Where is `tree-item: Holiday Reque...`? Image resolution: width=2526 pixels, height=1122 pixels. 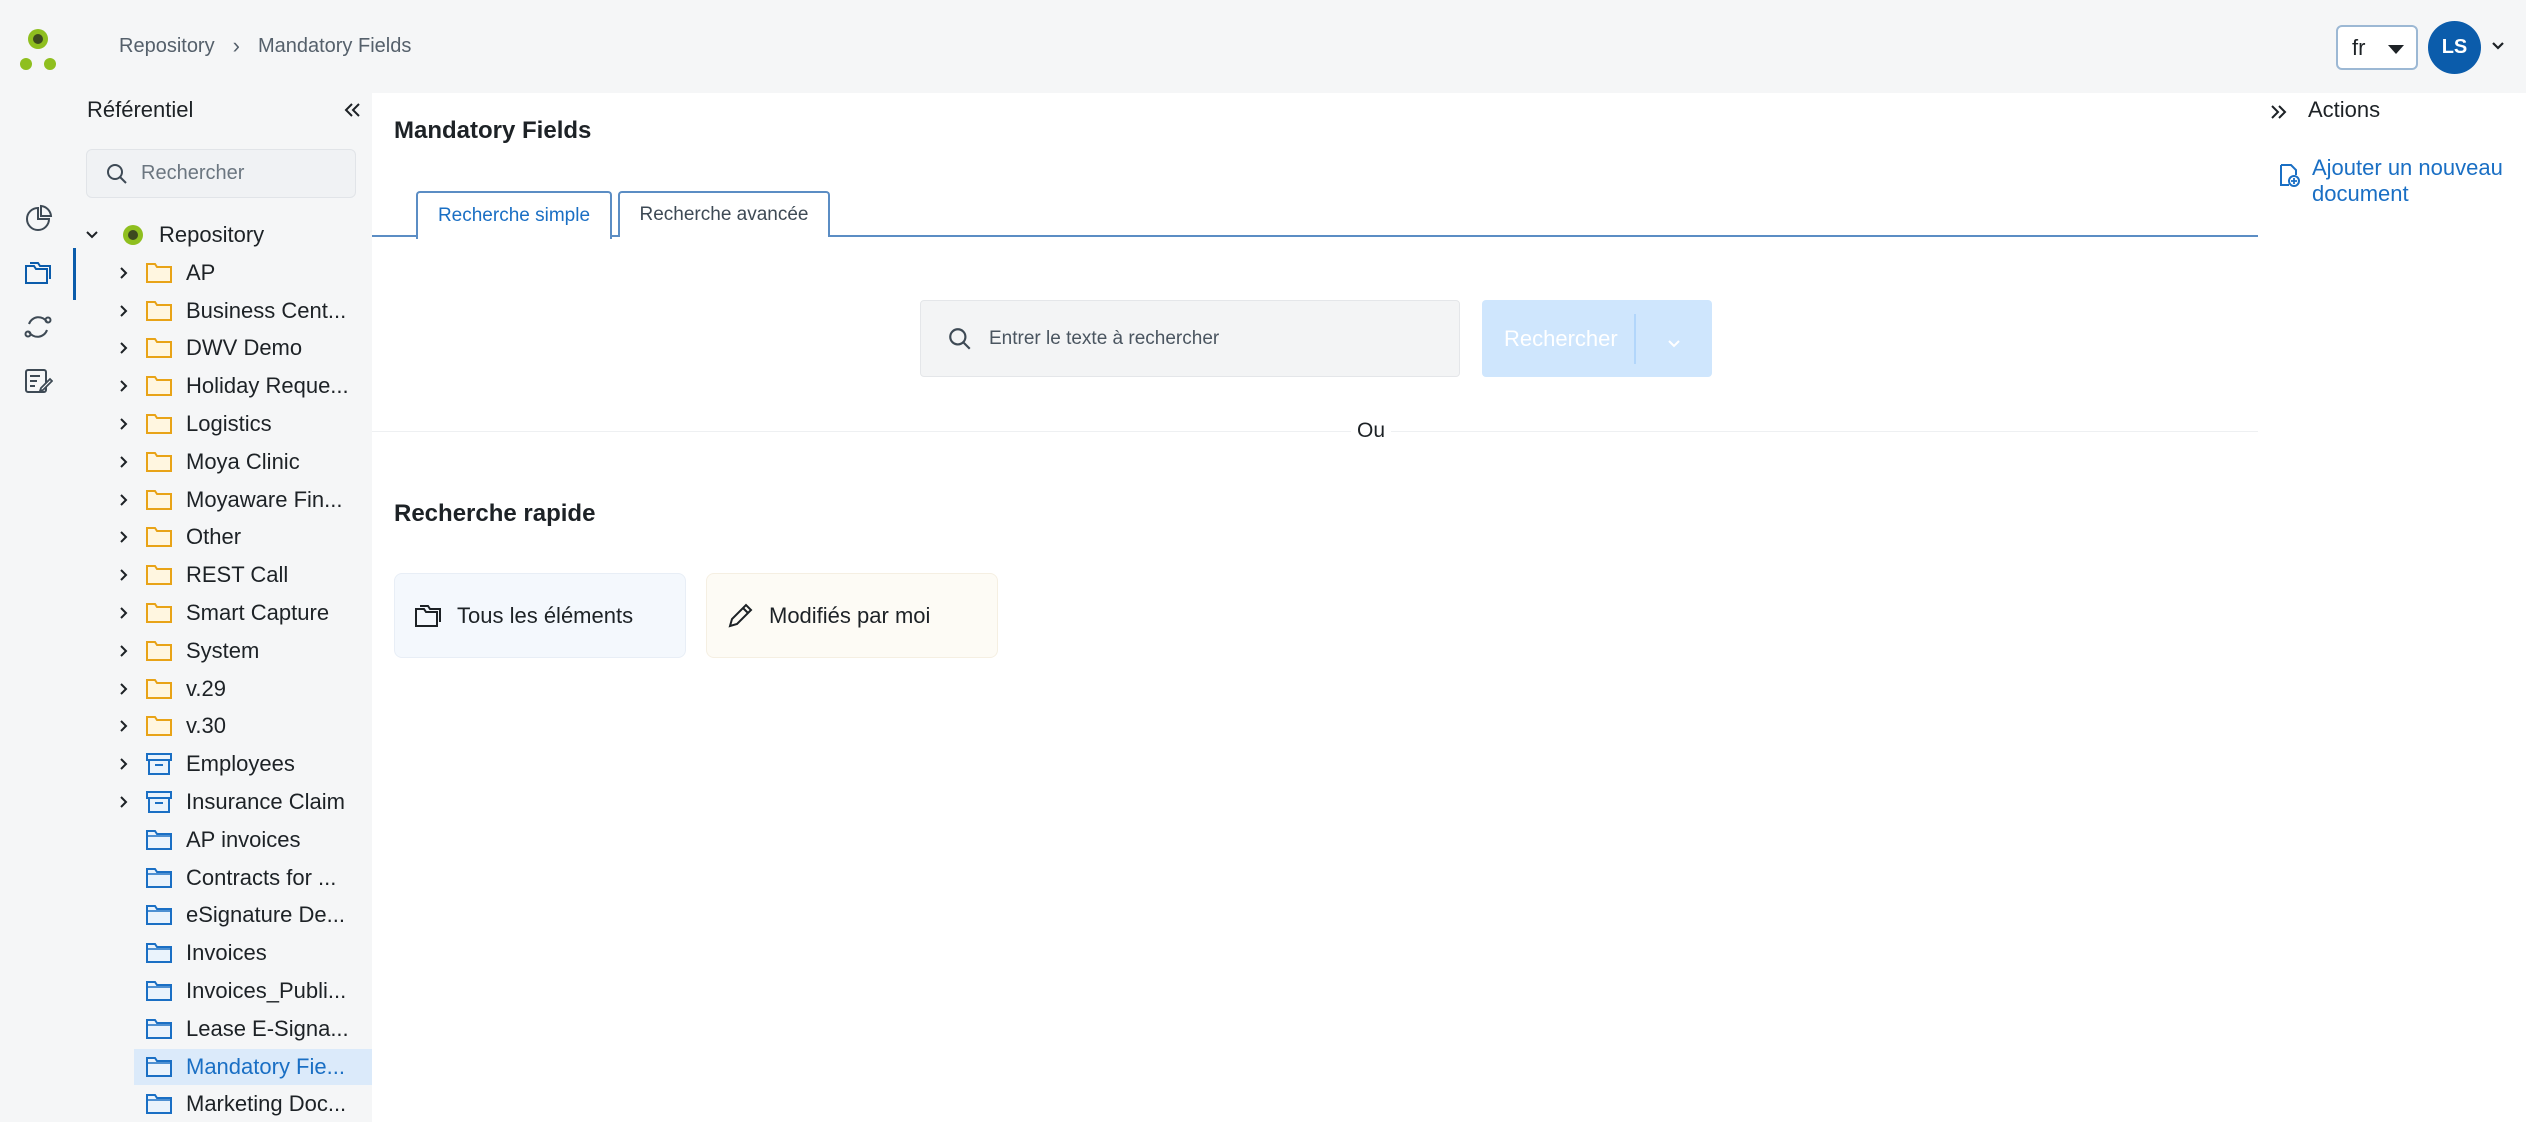 tree-item: Holiday Reque... is located at coordinates (224, 386).